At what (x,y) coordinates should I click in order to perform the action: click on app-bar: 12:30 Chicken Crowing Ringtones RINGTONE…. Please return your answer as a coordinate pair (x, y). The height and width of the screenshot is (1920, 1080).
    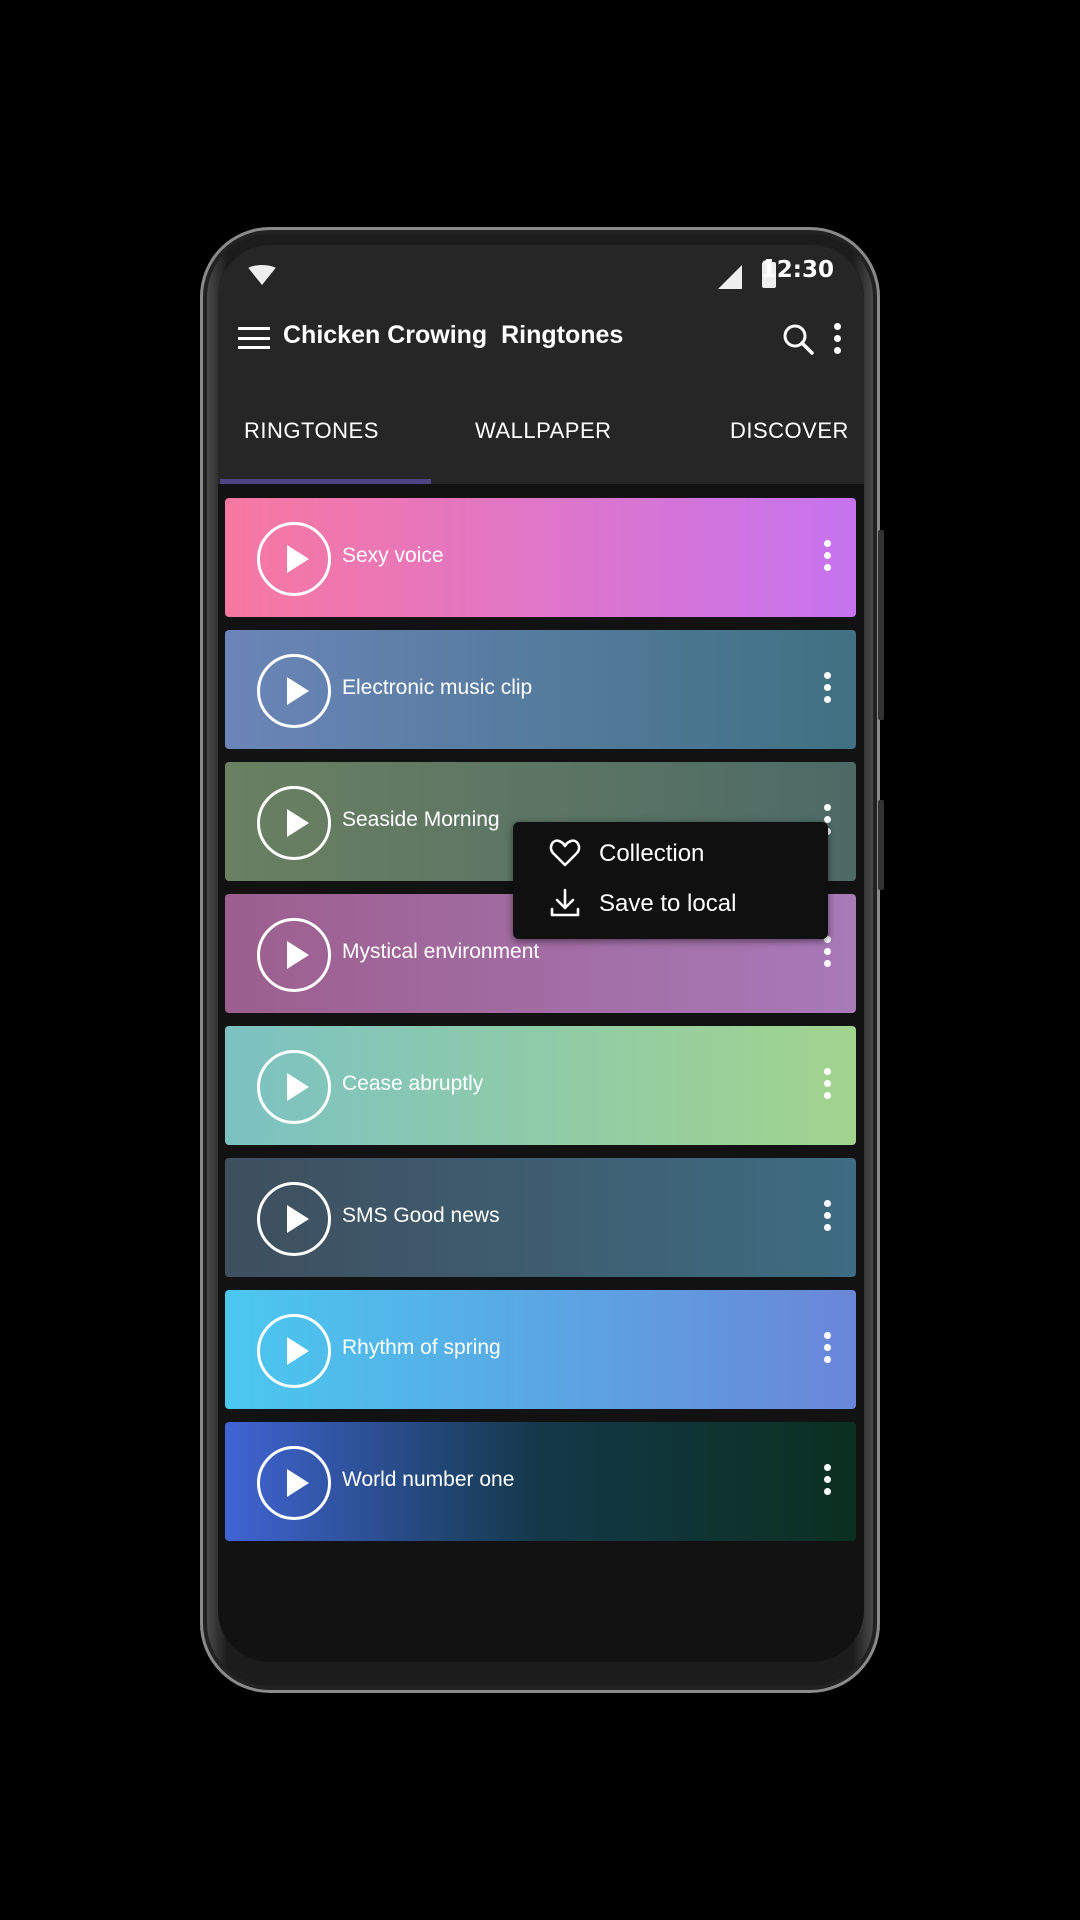
    Looking at the image, I should click on (541, 364).